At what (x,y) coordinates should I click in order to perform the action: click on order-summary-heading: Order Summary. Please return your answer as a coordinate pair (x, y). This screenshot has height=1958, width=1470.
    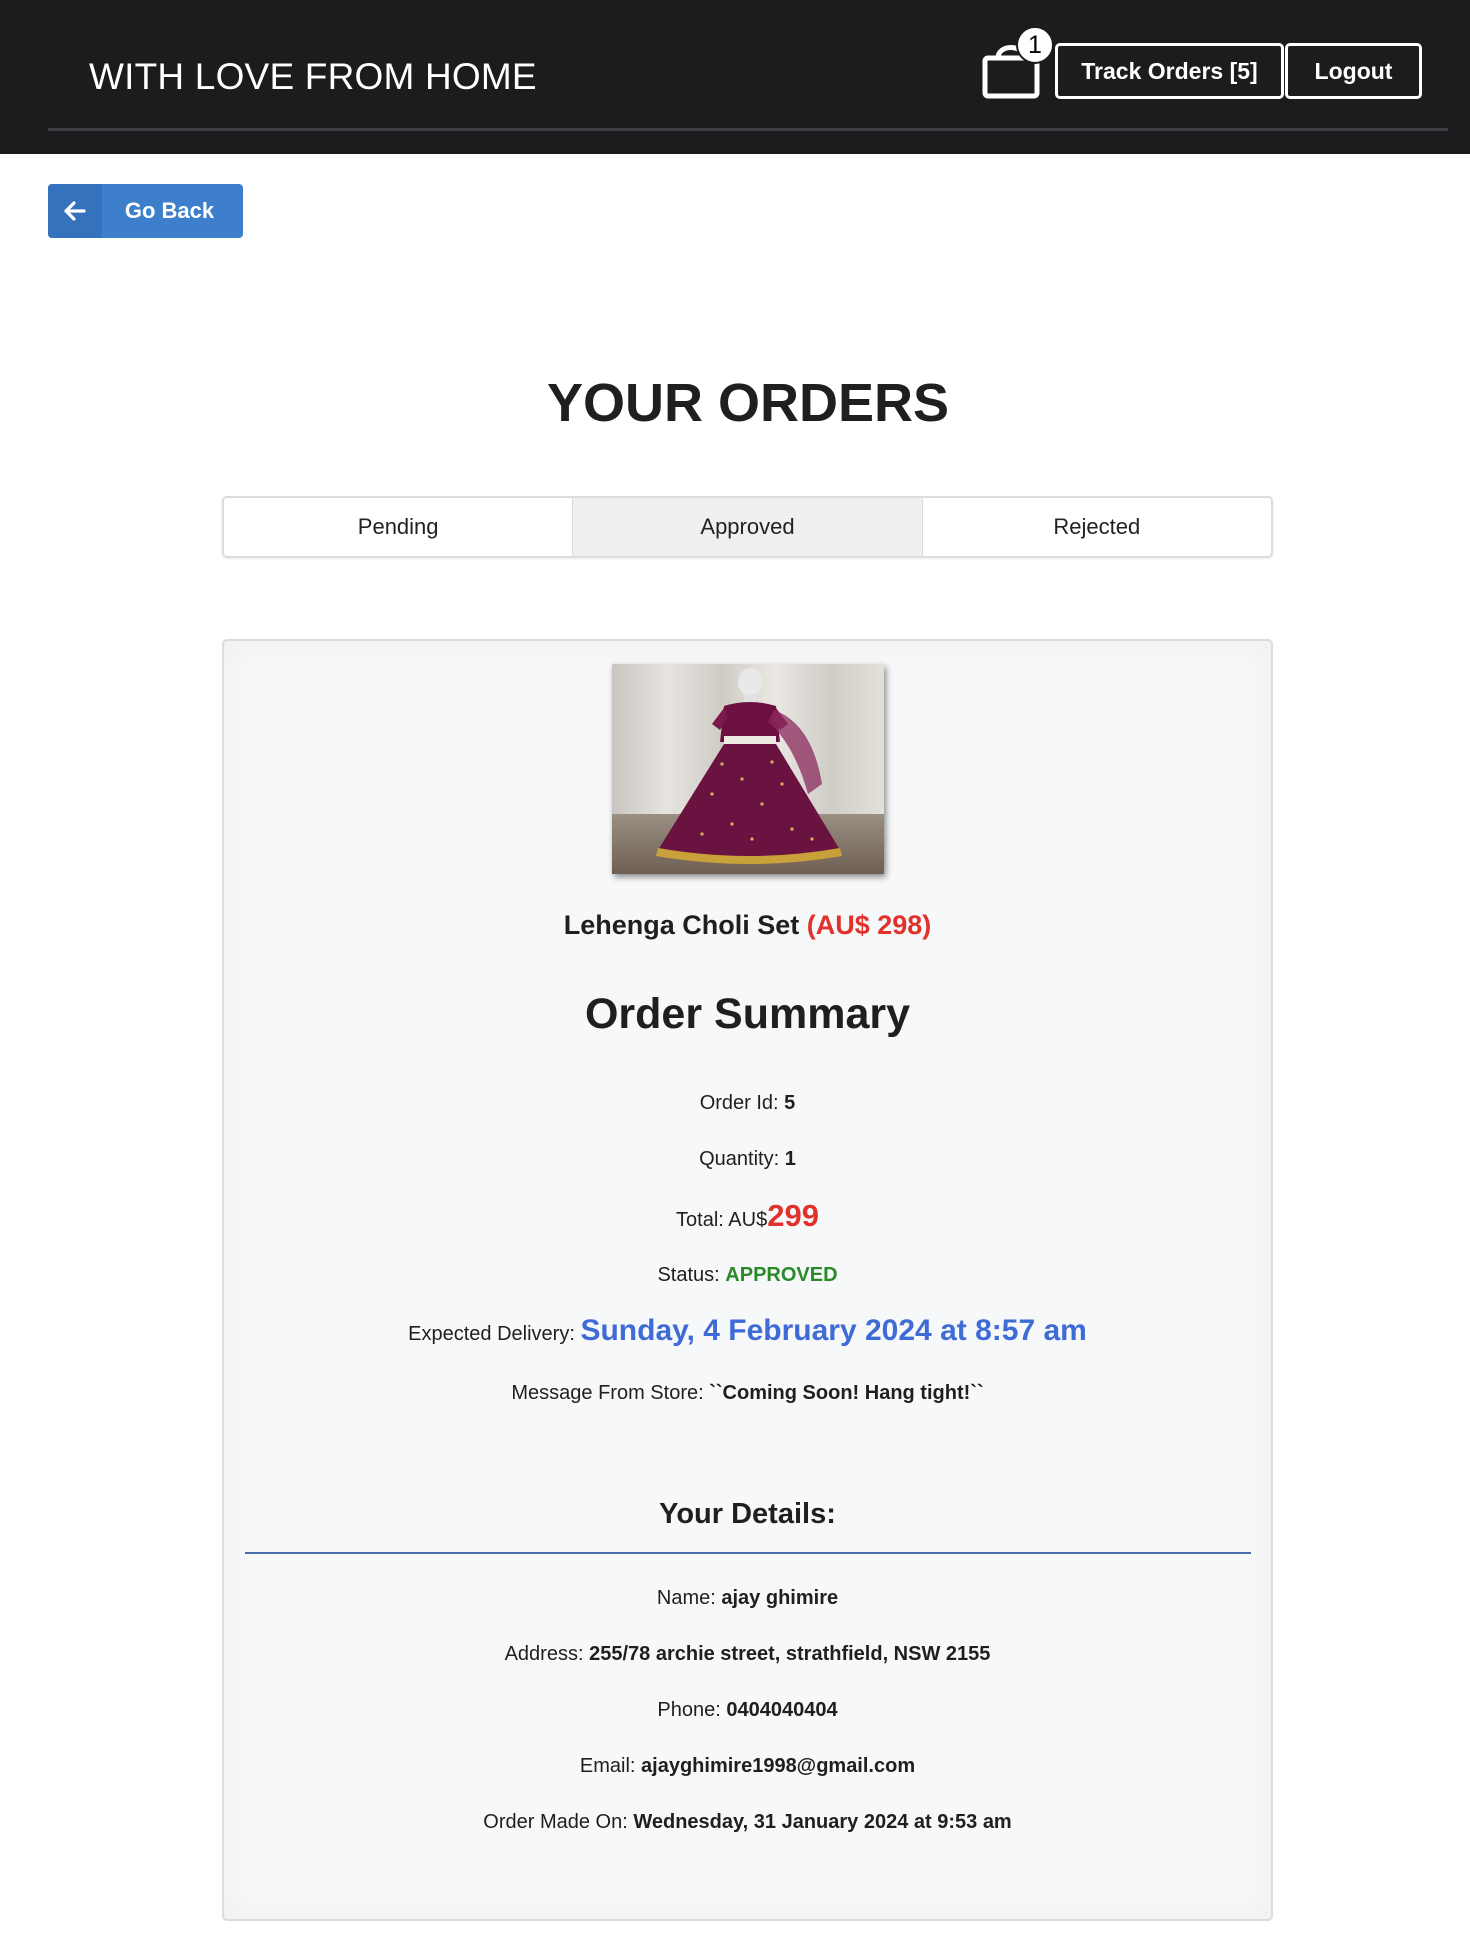
    Looking at the image, I should click on (747, 1014).